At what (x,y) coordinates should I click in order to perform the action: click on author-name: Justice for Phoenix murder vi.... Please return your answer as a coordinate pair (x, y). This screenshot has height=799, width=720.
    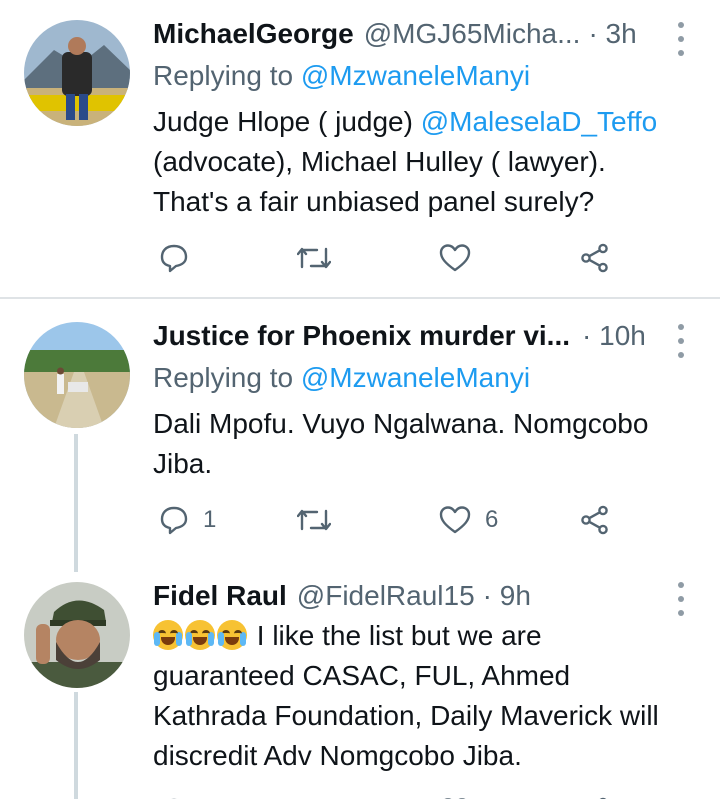
    Looking at the image, I should click on (361, 336).